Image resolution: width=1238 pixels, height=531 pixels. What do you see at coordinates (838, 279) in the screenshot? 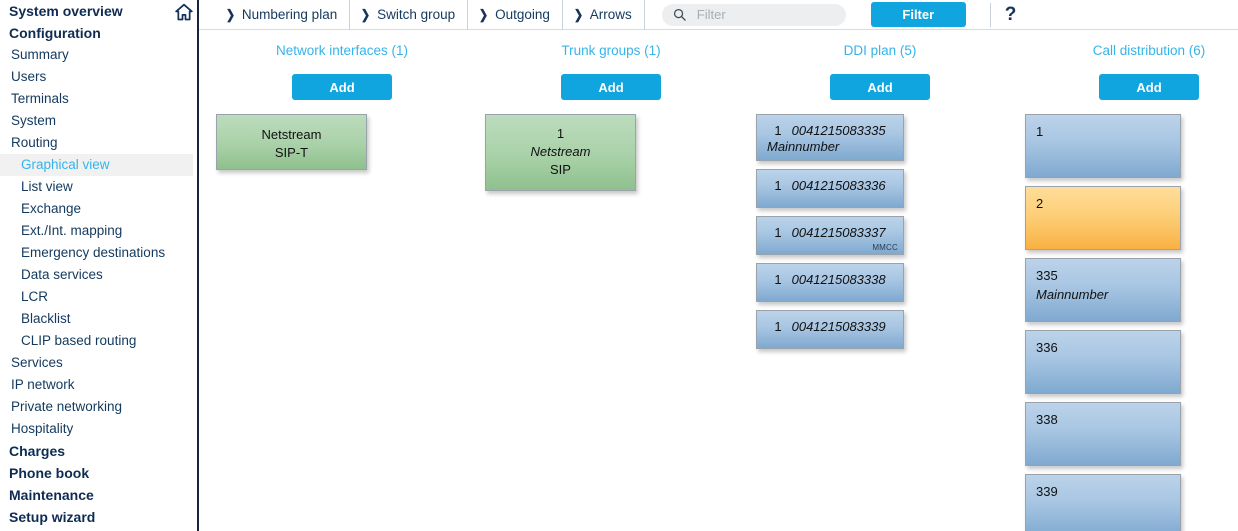
I see `card-number: 0041215083338` at bounding box center [838, 279].